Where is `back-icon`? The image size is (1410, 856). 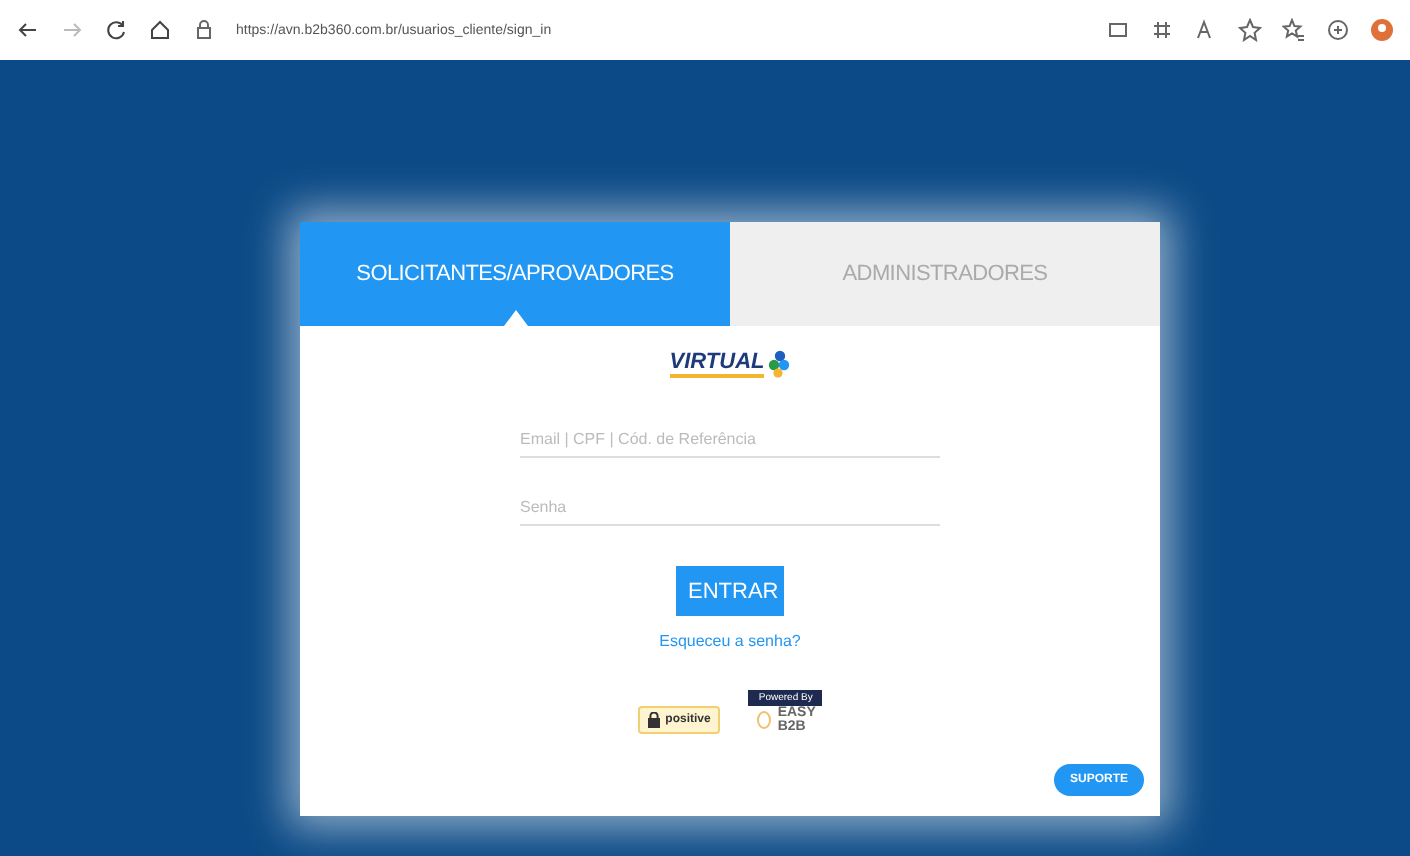 back-icon is located at coordinates (28, 30).